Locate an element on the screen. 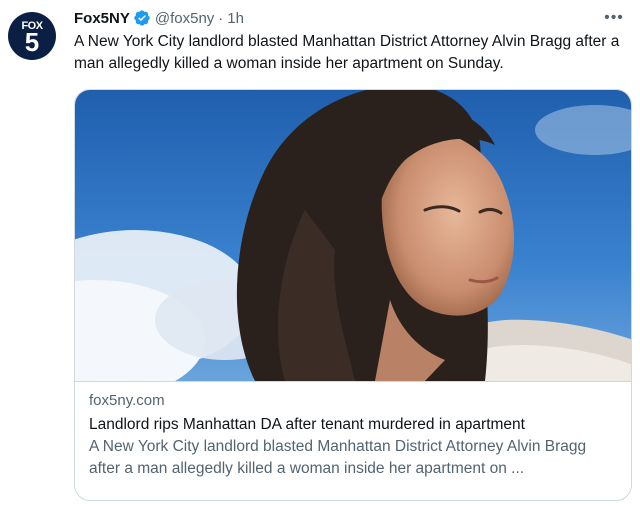 The width and height of the screenshot is (640, 507). avatar: FOX 5 is located at coordinates (32, 36).